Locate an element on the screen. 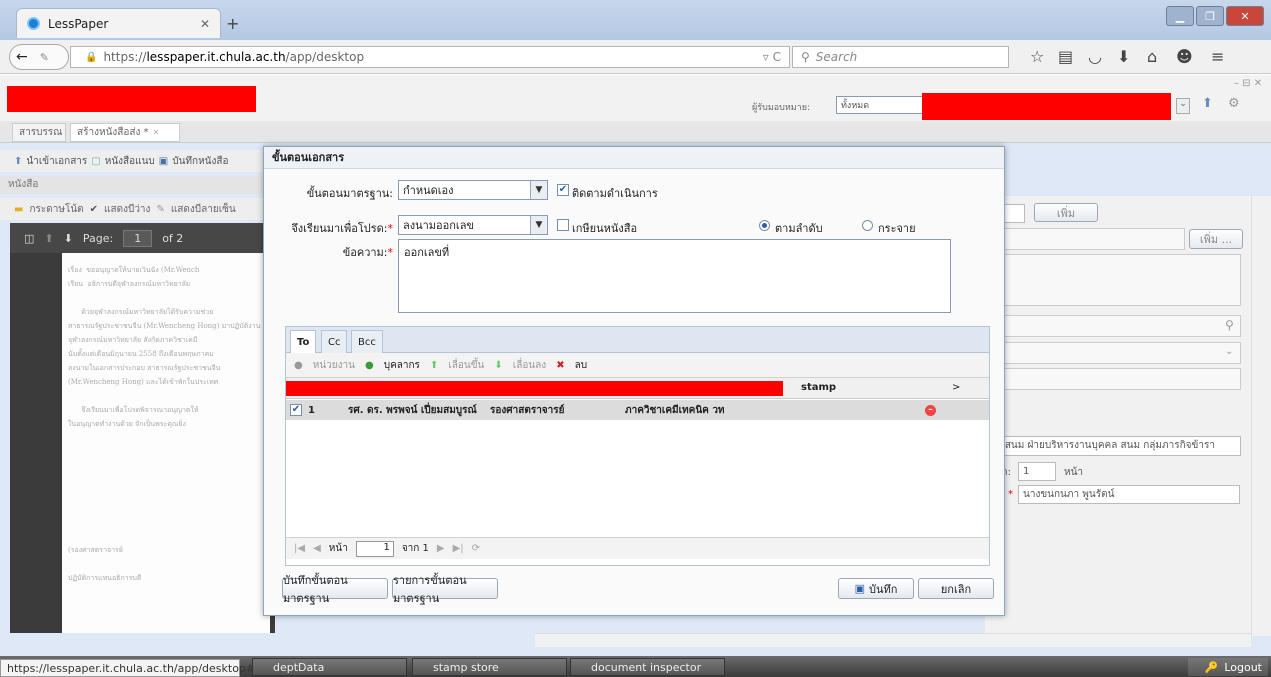 This screenshot has height=677, width=1271. show-blank-button: แสดงบีว่าง is located at coordinates (127, 209).